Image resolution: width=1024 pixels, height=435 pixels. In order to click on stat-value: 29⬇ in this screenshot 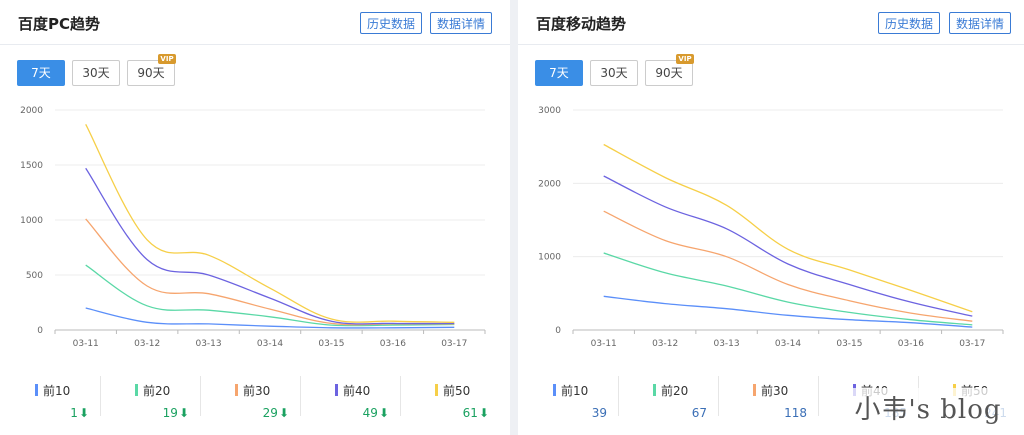, I will do `click(276, 413)`.